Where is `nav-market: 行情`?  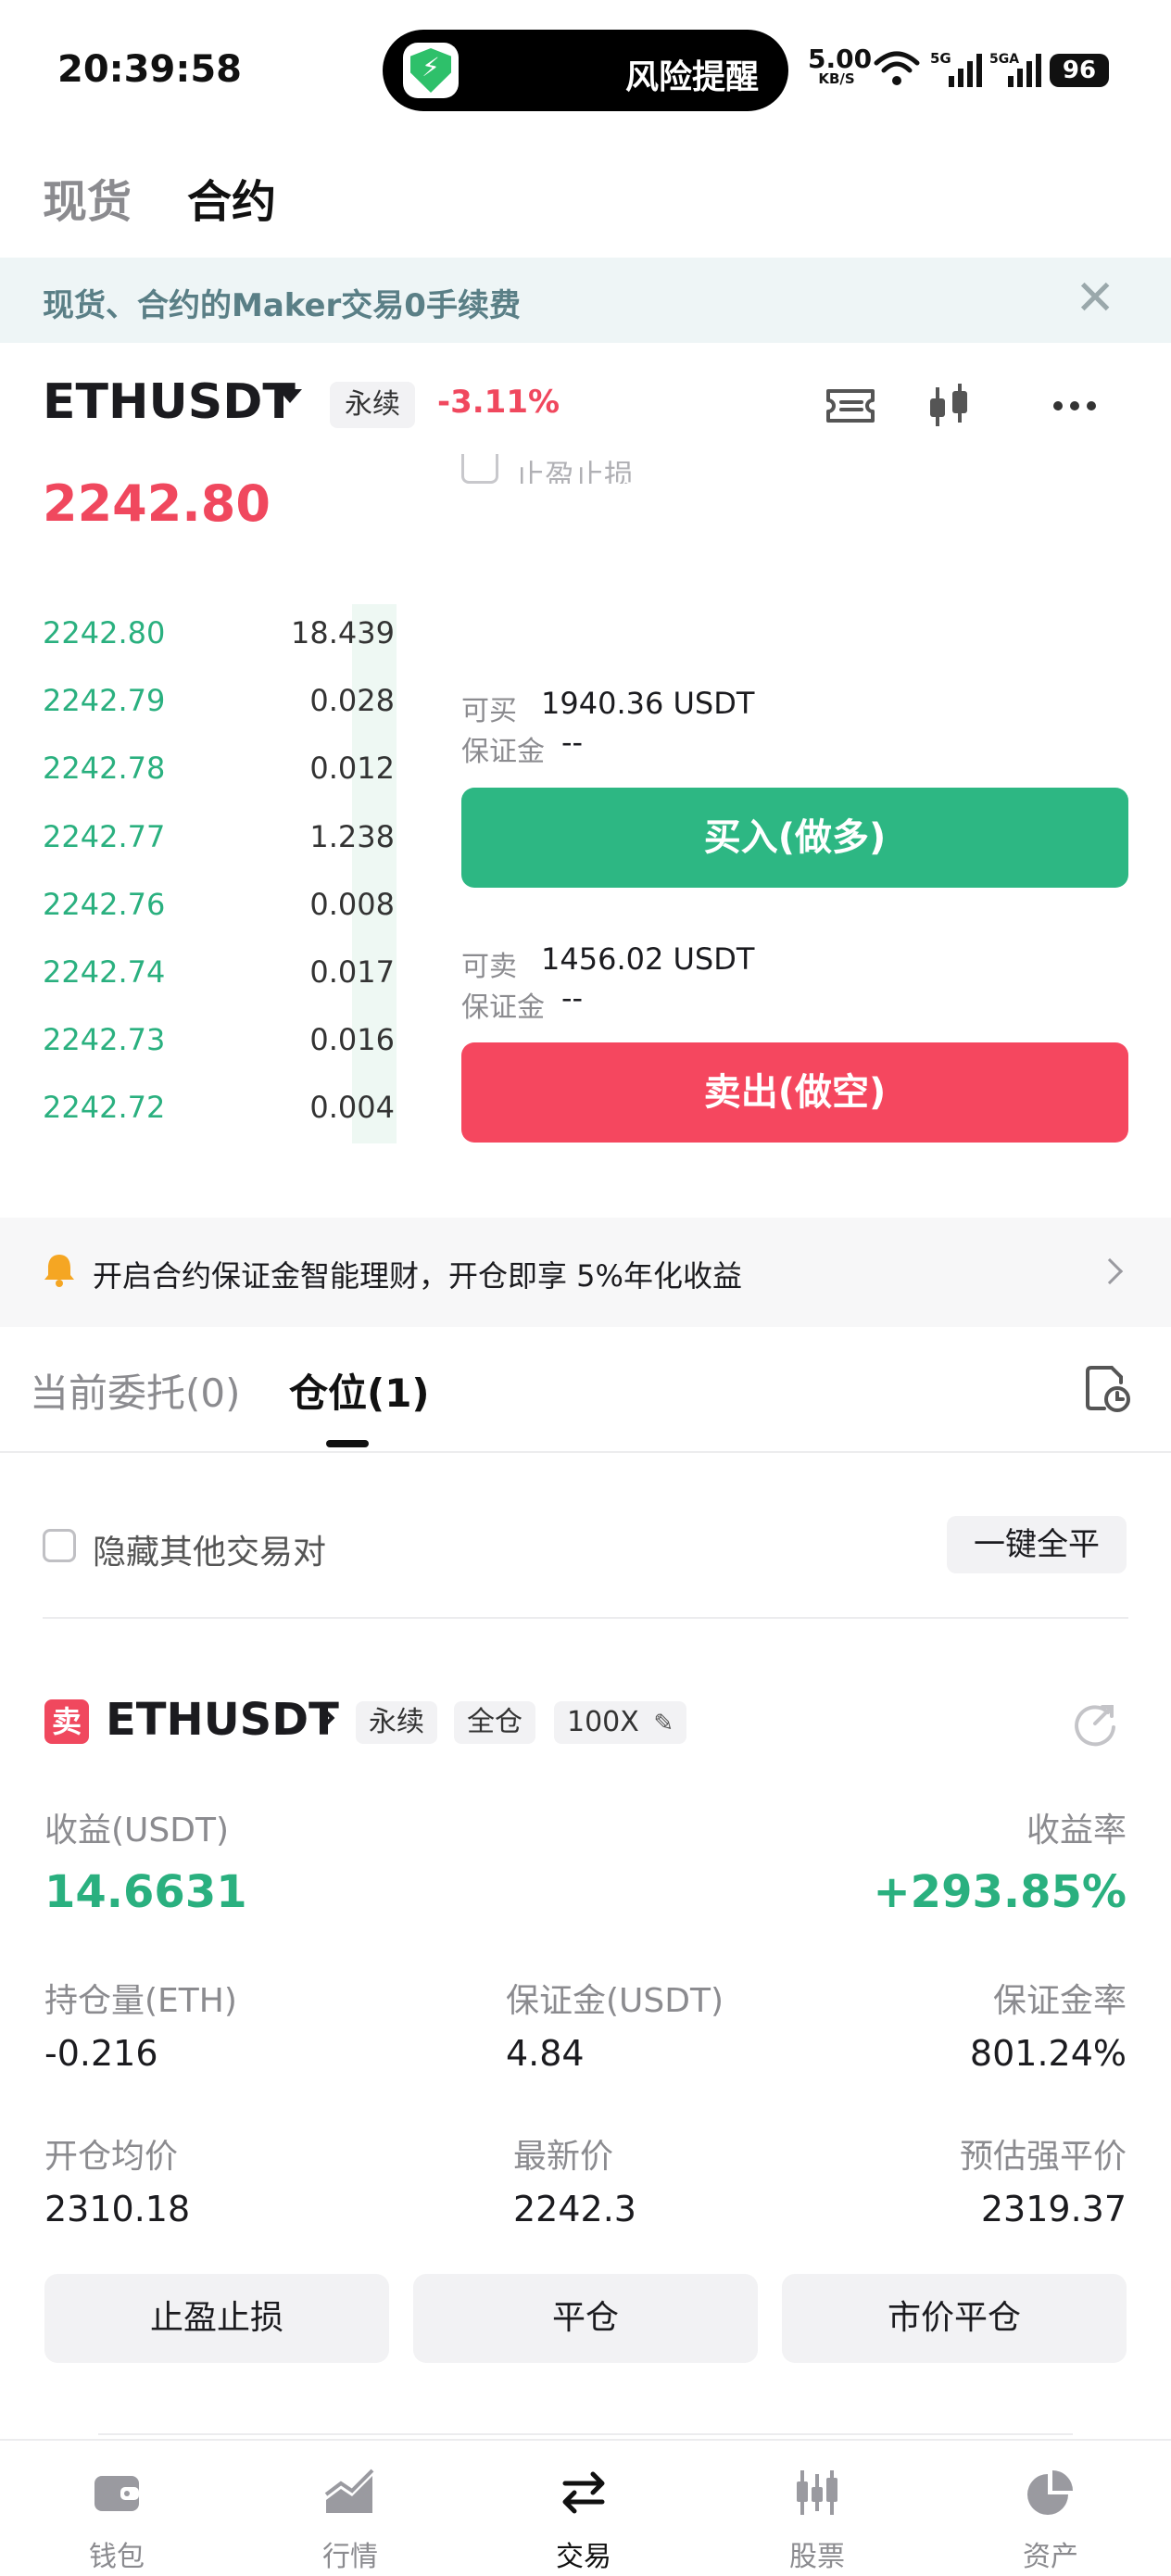 nav-market: 行情 is located at coordinates (350, 2508).